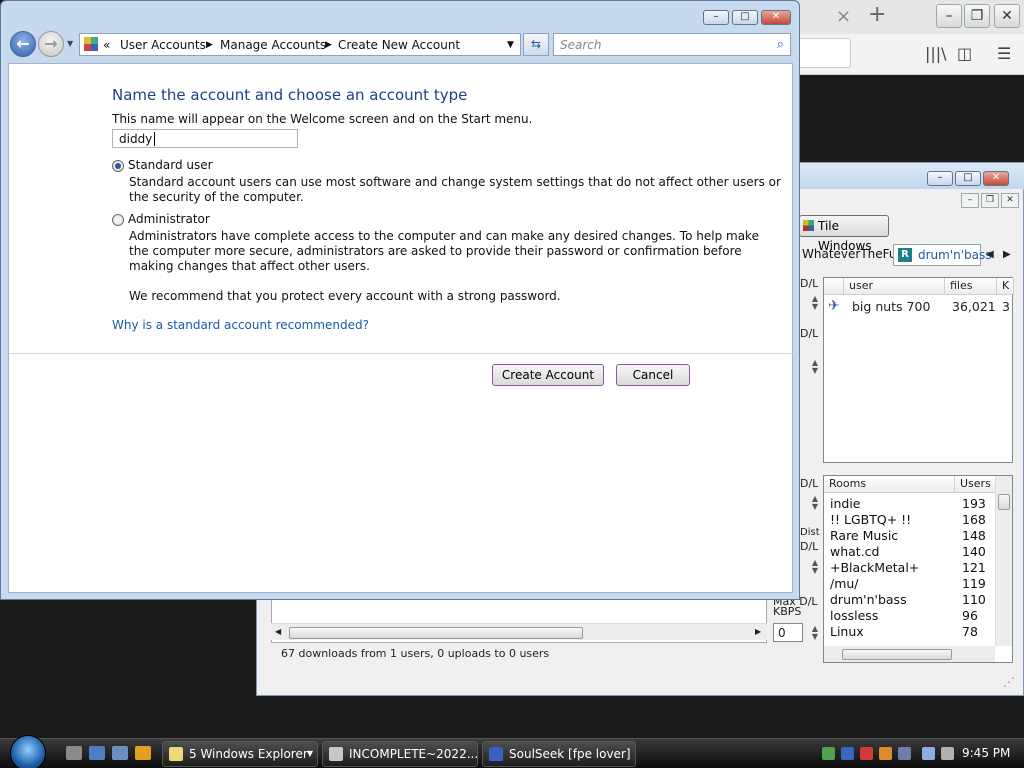 The height and width of the screenshot is (768, 1024). What do you see at coordinates (205, 138) in the screenshot?
I see `account-name-input: diddy` at bounding box center [205, 138].